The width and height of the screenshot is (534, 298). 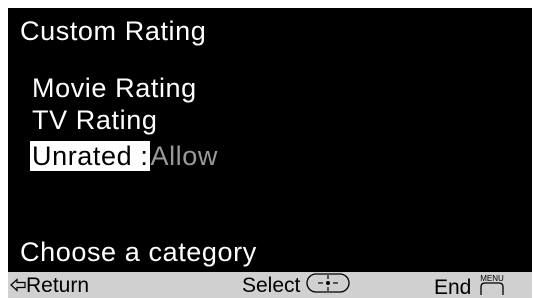 What do you see at coordinates (113, 31) in the screenshot?
I see `page-title: Custom Rating` at bounding box center [113, 31].